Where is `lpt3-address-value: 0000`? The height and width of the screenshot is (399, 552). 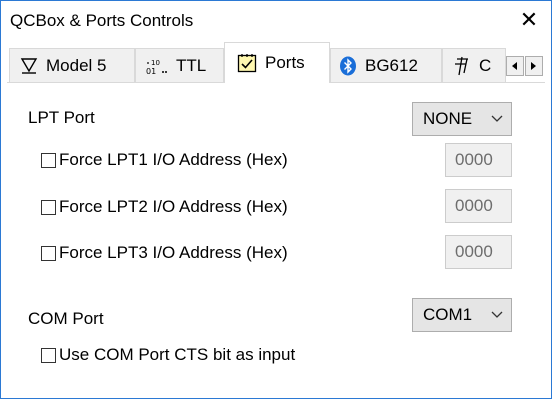
lpt3-address-value: 0000 is located at coordinates (474, 251).